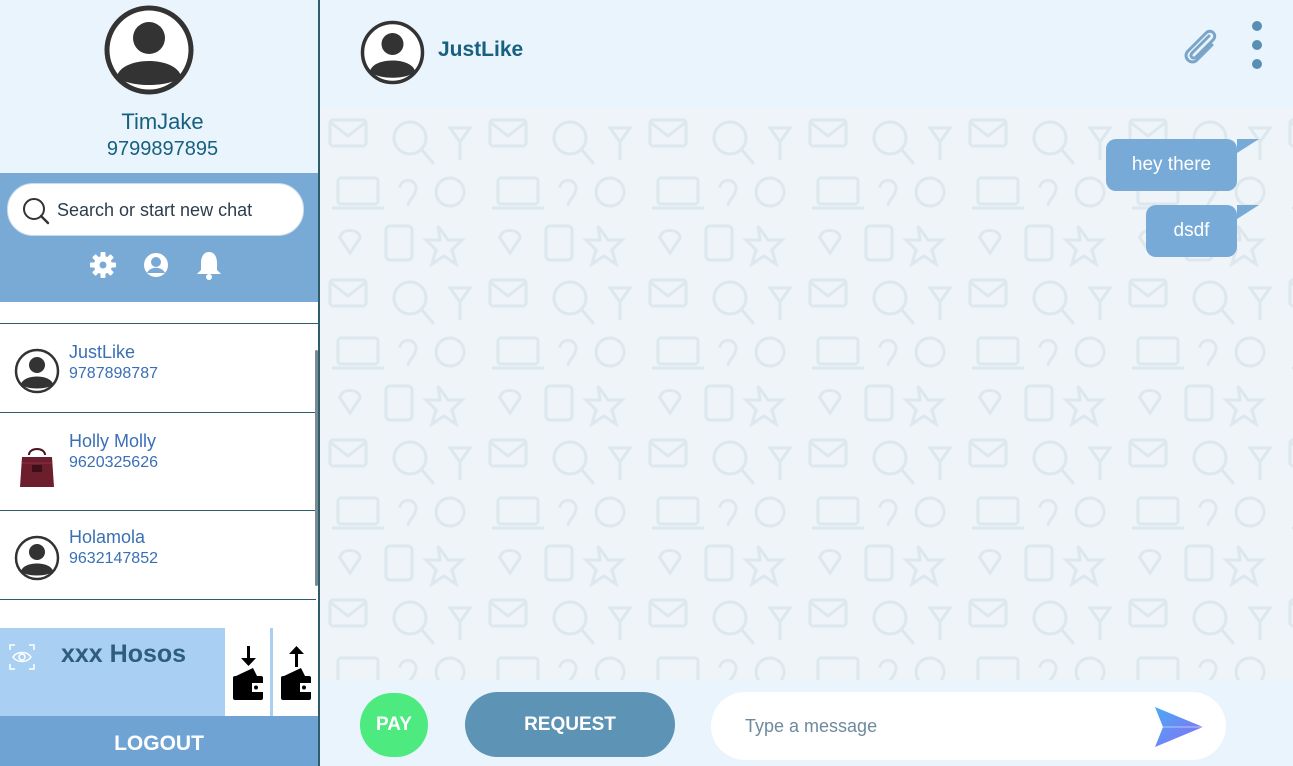  What do you see at coordinates (159, 237) in the screenshot?
I see `search-panel` at bounding box center [159, 237].